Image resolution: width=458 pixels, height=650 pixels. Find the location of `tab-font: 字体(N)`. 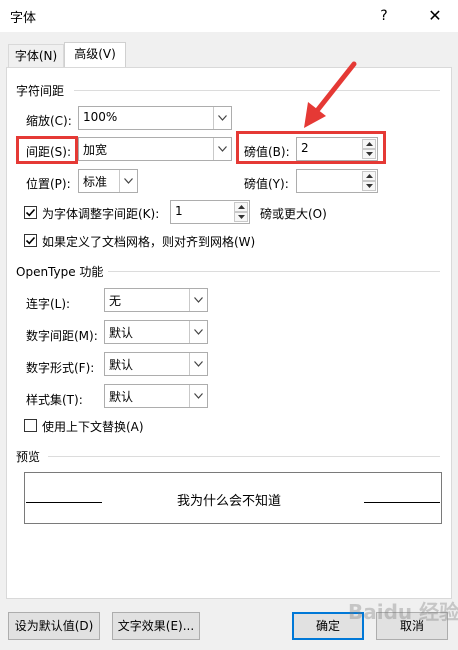

tab-font: 字体(N) is located at coordinates (36, 56).